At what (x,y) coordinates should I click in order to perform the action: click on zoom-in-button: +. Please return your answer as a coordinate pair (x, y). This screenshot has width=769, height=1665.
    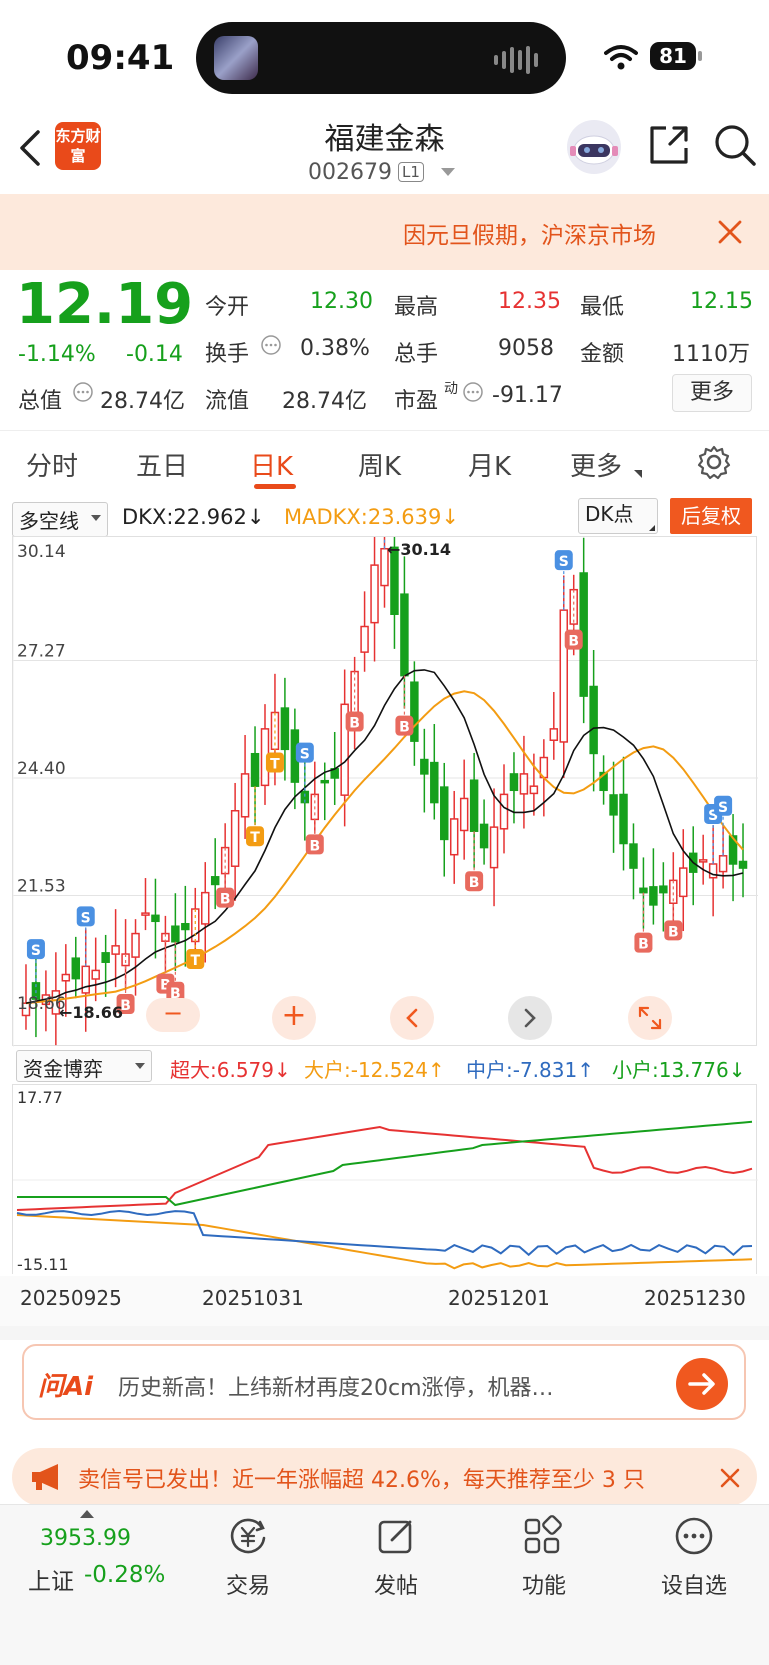
    Looking at the image, I should click on (294, 1018).